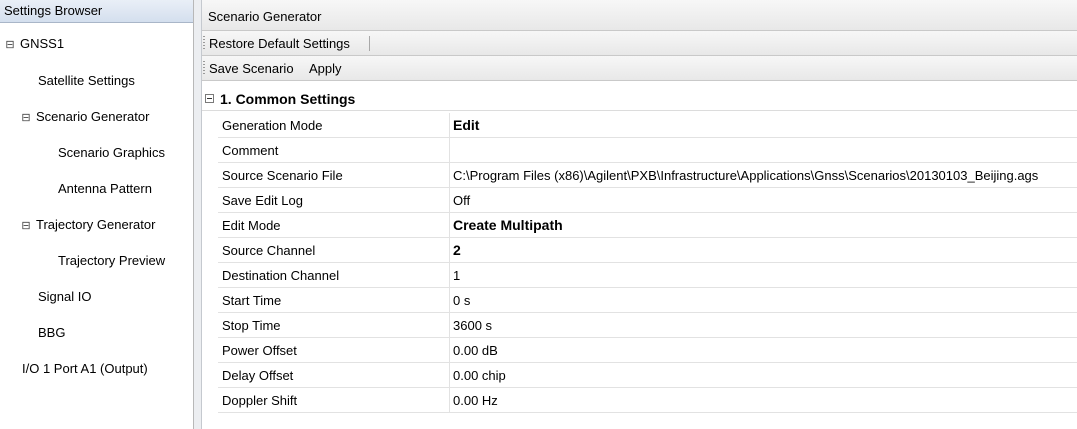 The image size is (1077, 429). I want to click on tree-item-label: BBG, so click(52, 332).